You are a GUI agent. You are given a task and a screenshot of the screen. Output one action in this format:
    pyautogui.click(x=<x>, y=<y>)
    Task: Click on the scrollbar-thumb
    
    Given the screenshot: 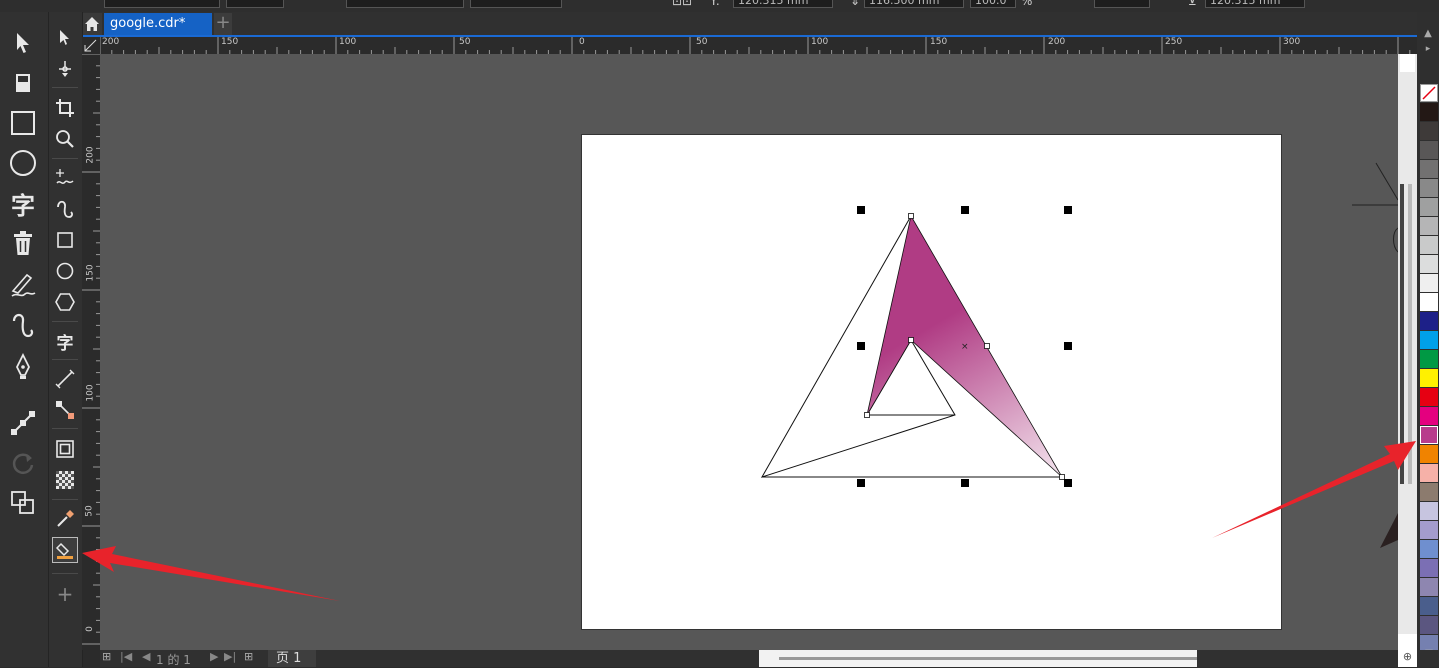 What is the action you would take?
    pyautogui.click(x=1410, y=334)
    